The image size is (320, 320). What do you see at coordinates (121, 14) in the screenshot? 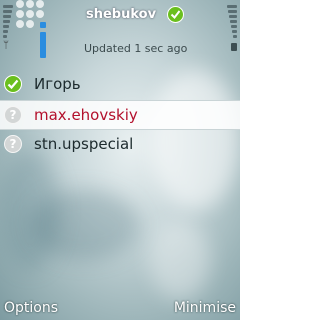
I see `page-title: shebukov` at bounding box center [121, 14].